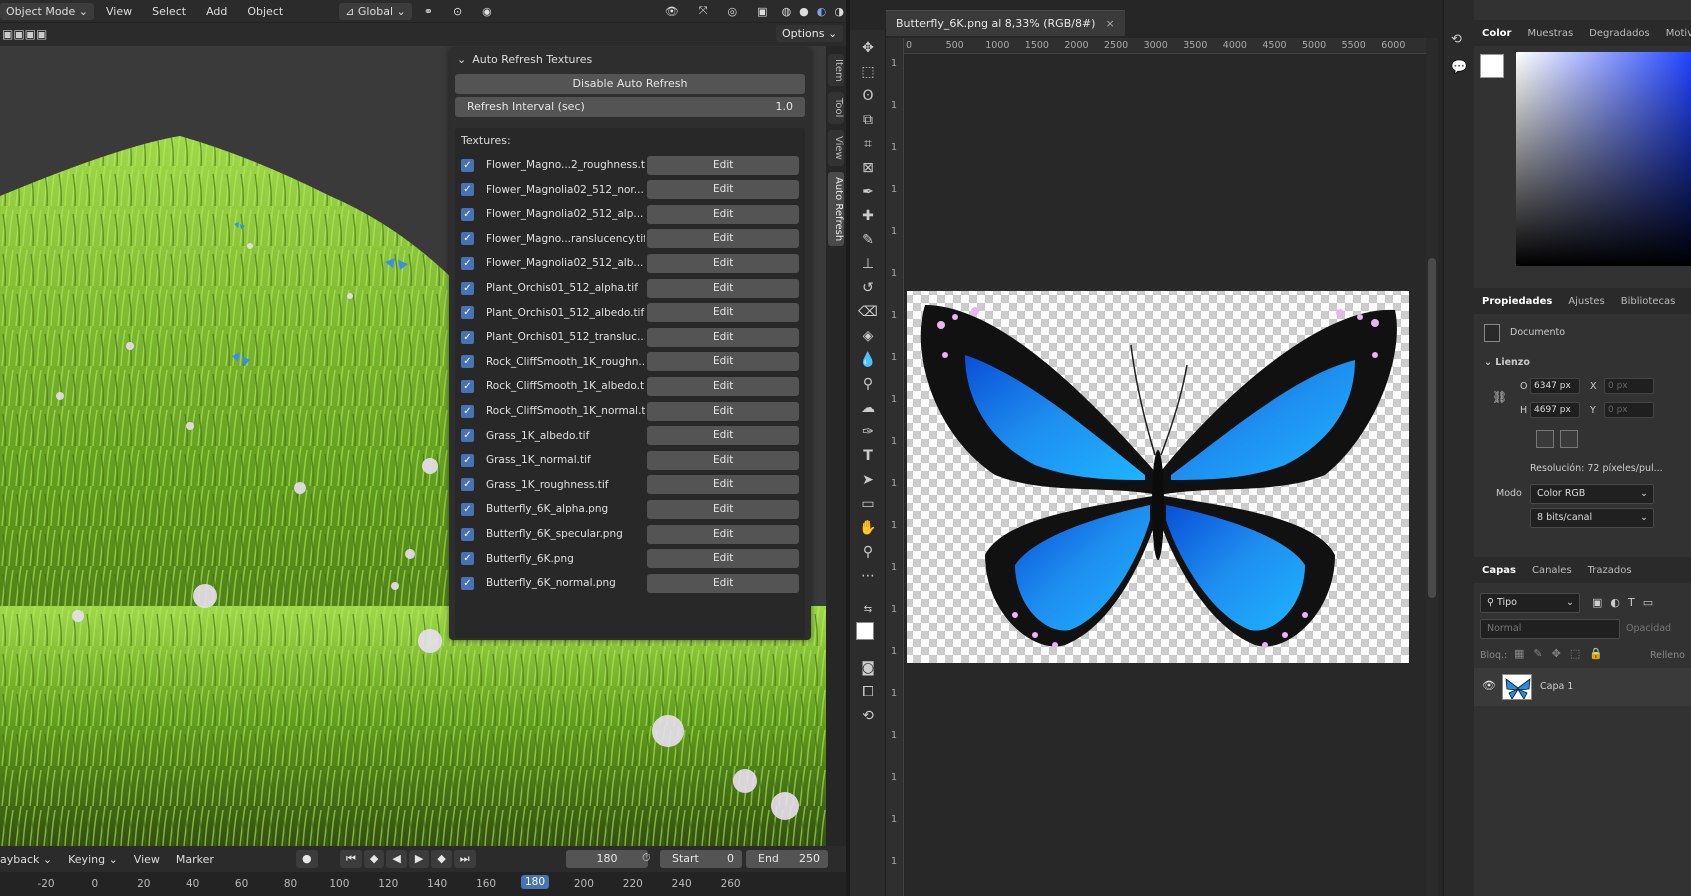  I want to click on y-input: 0 px, so click(1629, 410).